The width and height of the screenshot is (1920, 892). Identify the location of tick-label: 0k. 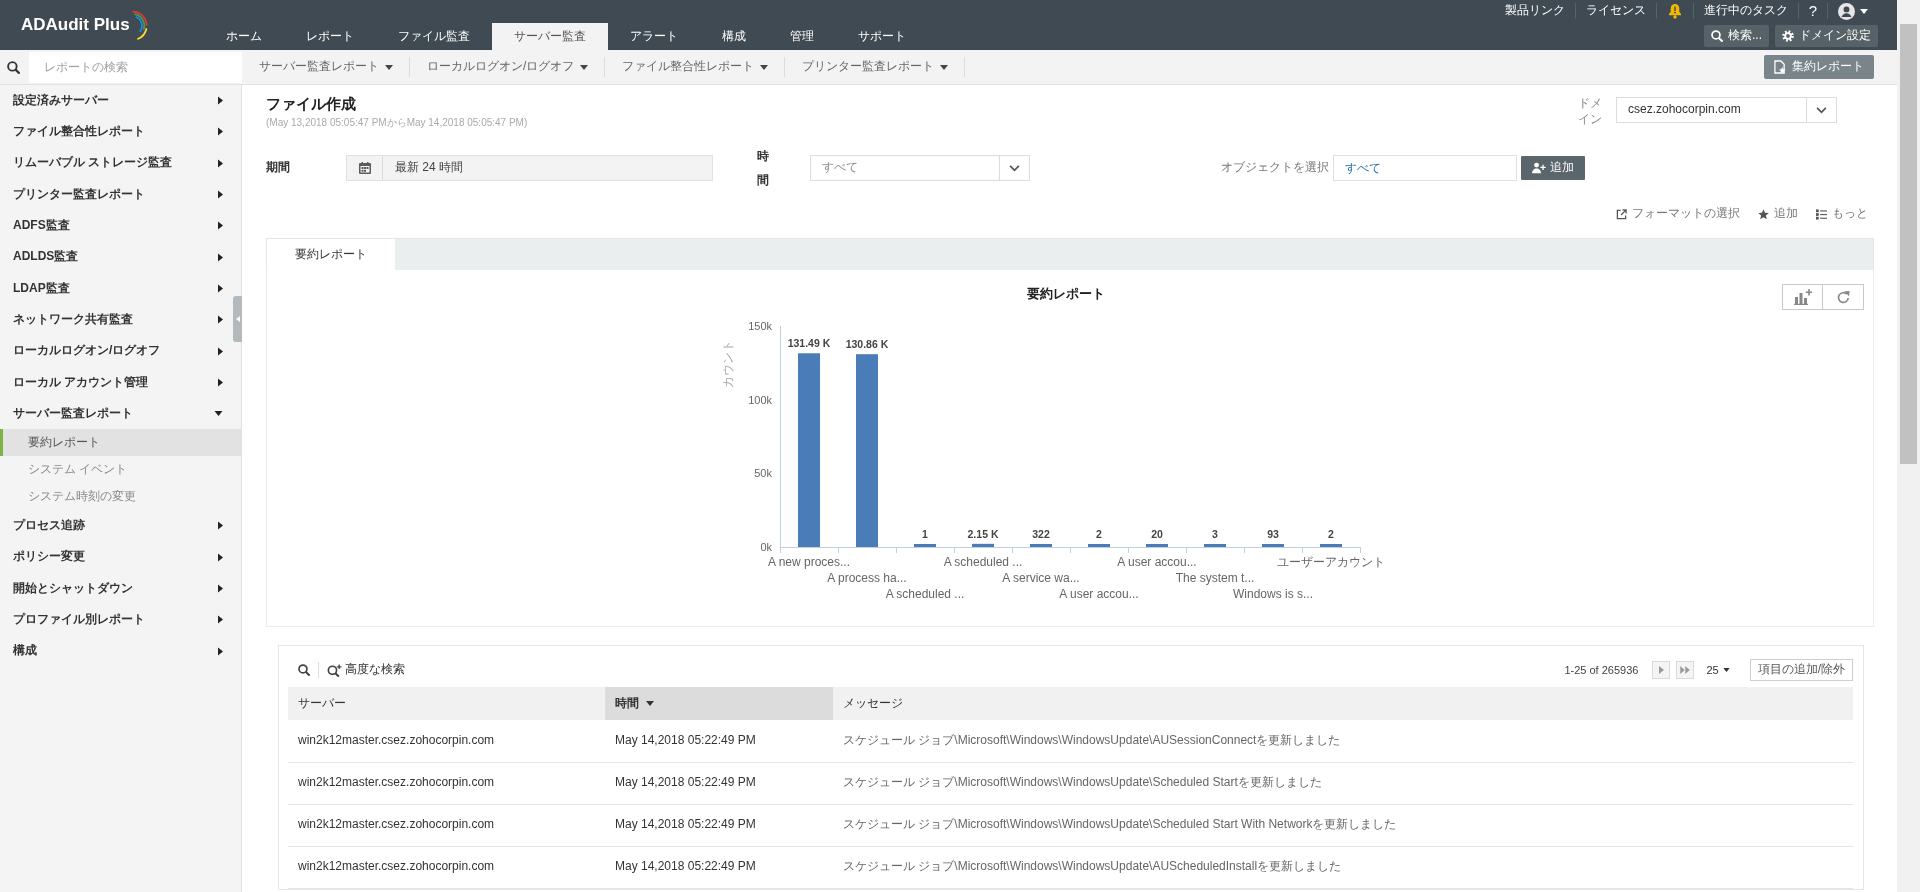
(766, 547).